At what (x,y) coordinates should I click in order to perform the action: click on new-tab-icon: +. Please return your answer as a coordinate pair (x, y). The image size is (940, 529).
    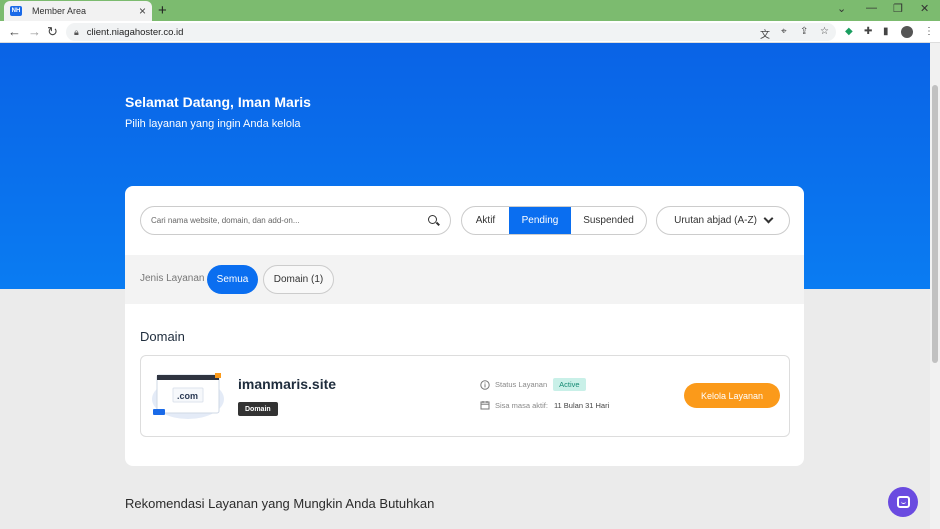
    Looking at the image, I should click on (162, 10).